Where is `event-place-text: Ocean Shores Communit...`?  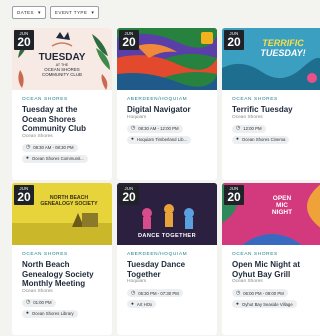 event-place-text: Ocean Shores Communit... is located at coordinates (57, 158).